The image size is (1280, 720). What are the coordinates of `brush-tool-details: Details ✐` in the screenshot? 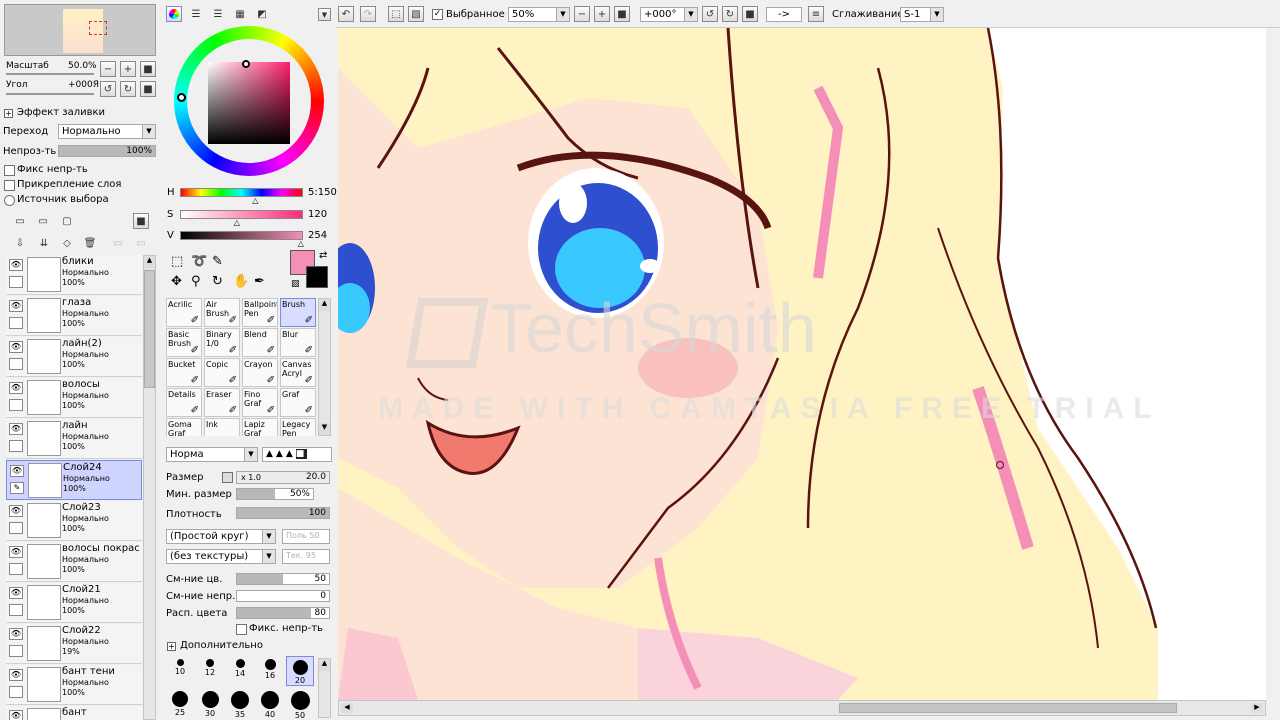 It's located at (184, 402).